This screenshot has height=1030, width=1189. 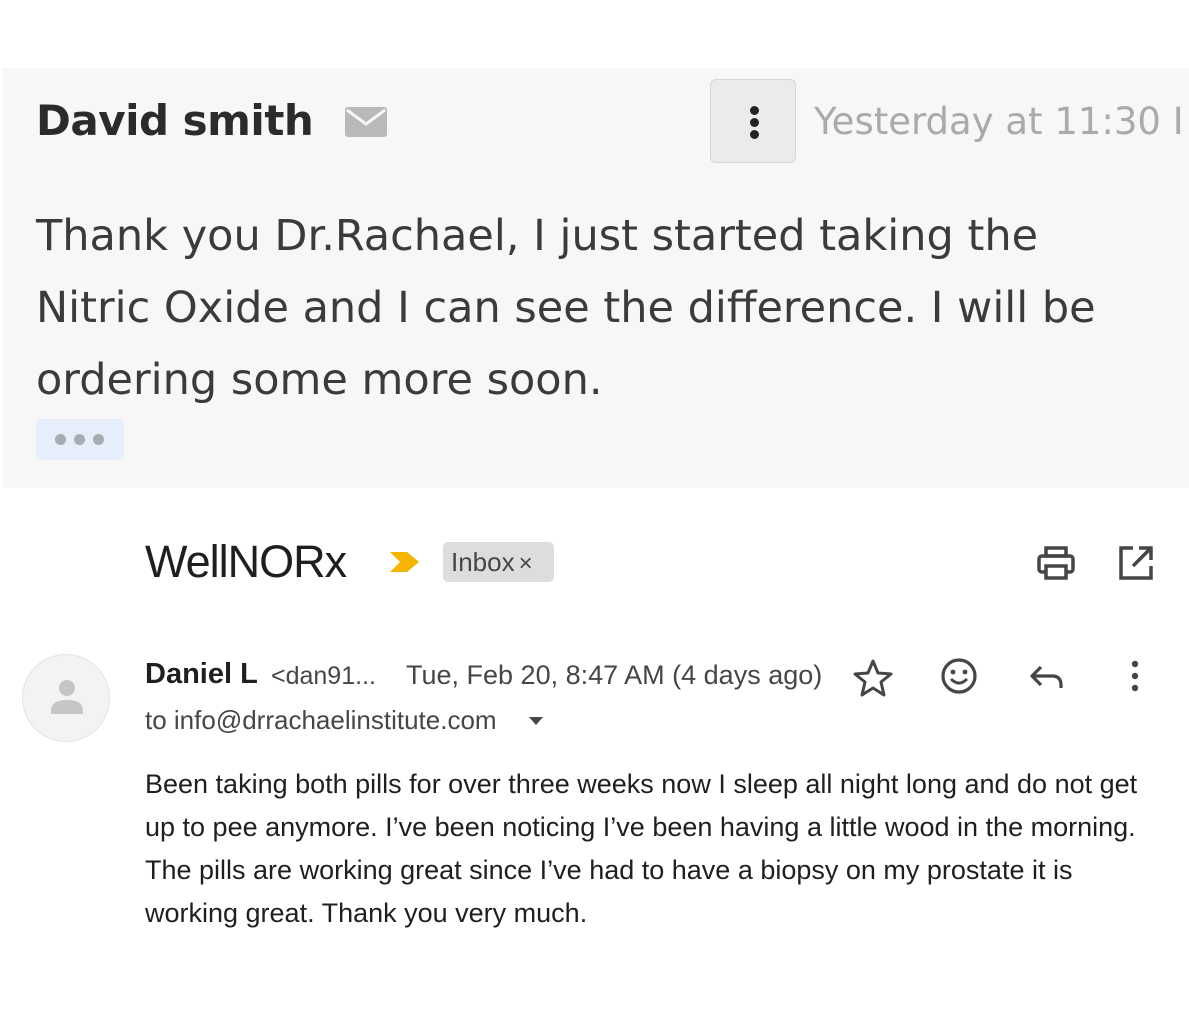 I want to click on importance-marker-icon, so click(x=405, y=562).